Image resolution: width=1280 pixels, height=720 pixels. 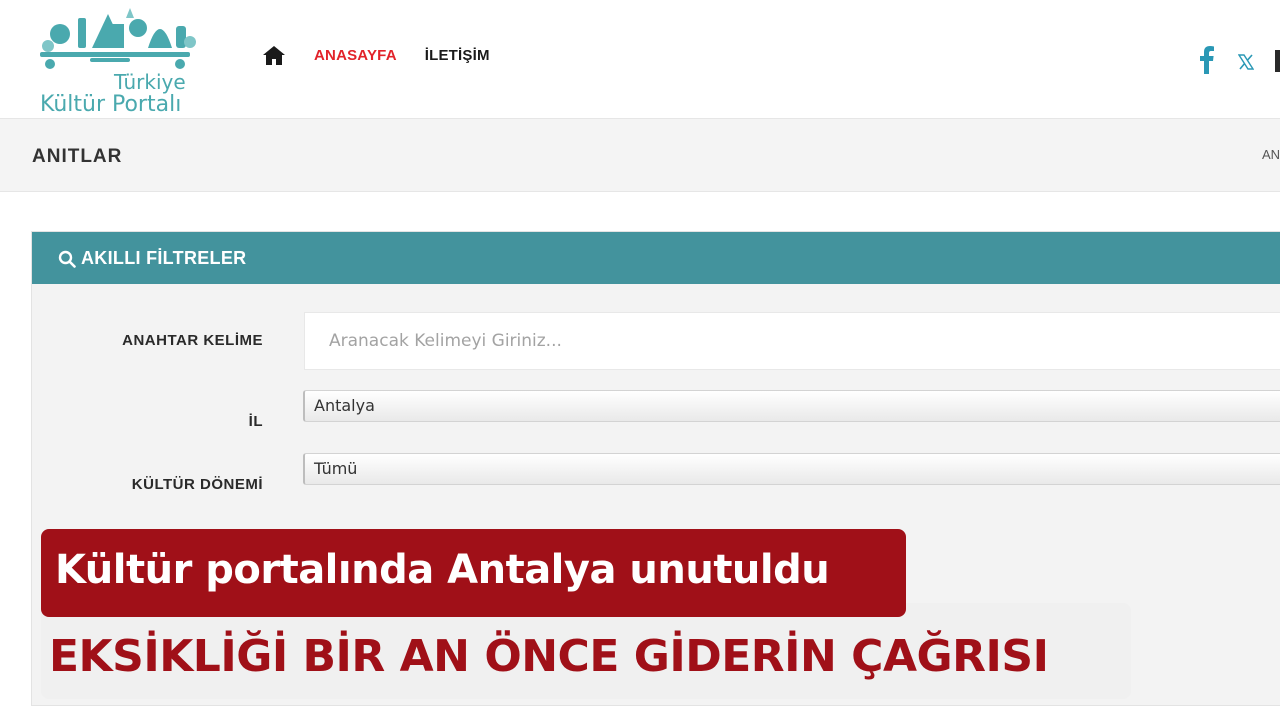 What do you see at coordinates (1271, 154) in the screenshot?
I see `breadcrumb: AN` at bounding box center [1271, 154].